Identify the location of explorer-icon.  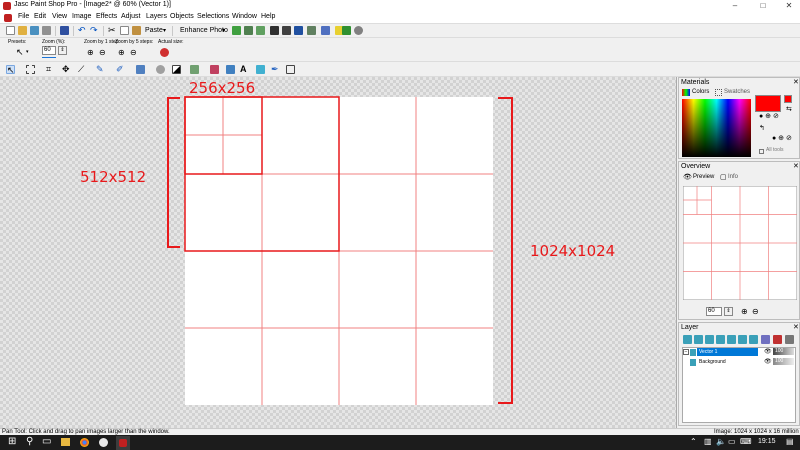
(65, 442).